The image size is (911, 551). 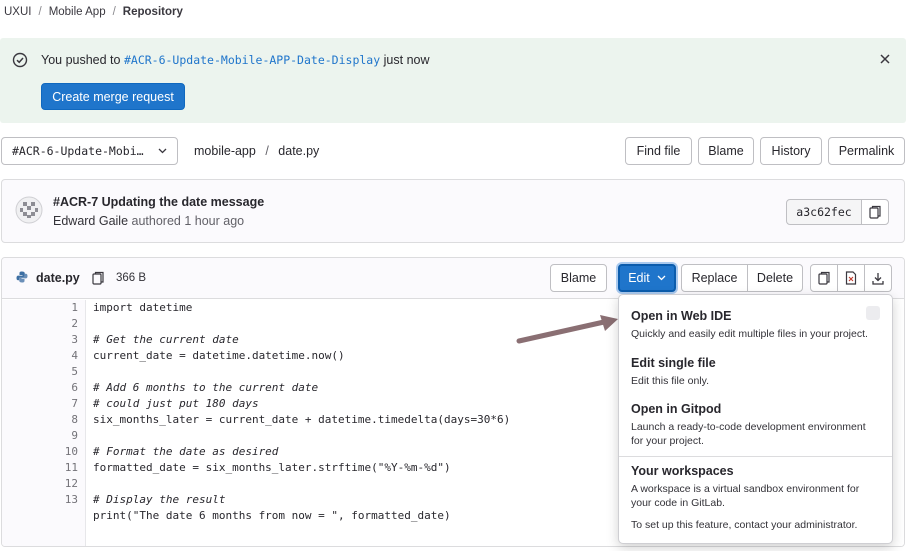 What do you see at coordinates (17, 12) in the screenshot?
I see `breadcrumb-group: UXUI` at bounding box center [17, 12].